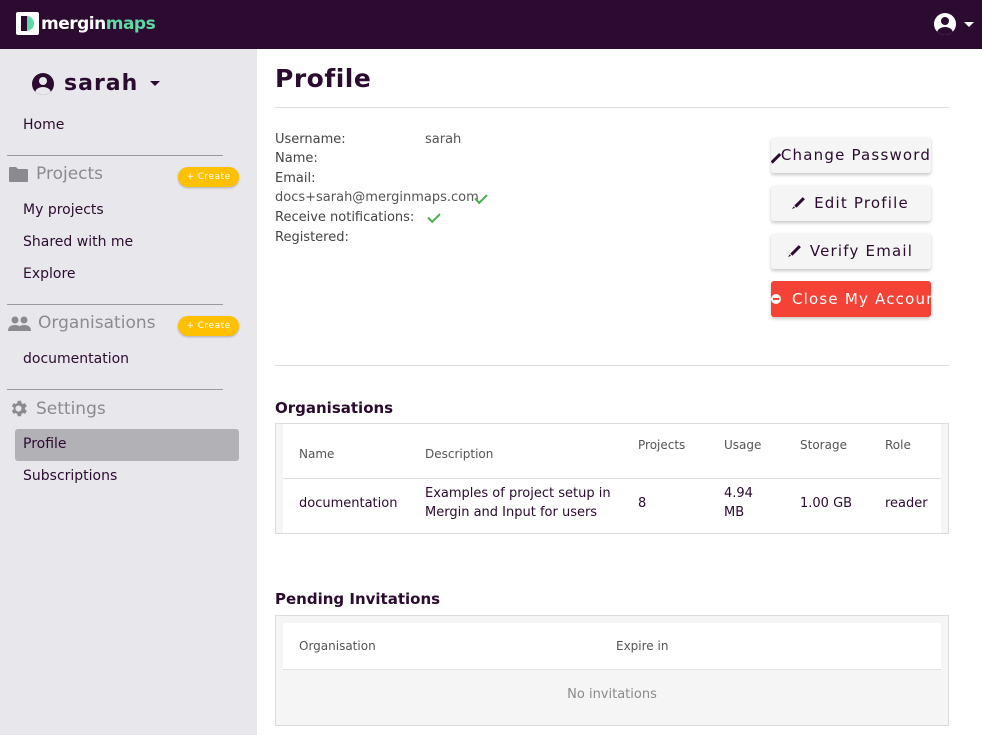 This screenshot has height=735, width=982. What do you see at coordinates (348, 503) in the screenshot?
I see `org-name-cell: documentation` at bounding box center [348, 503].